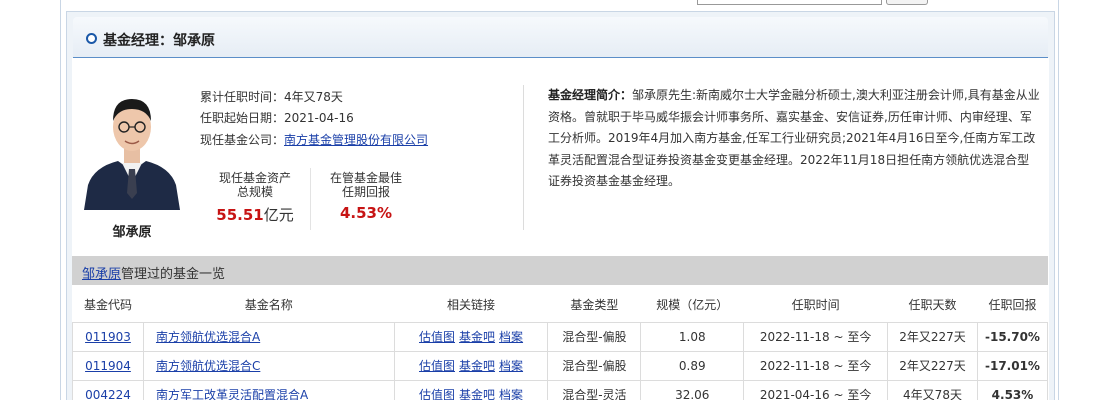  Describe the element at coordinates (365, 192) in the screenshot. I see `best-return-label-line2: 任期回报` at that location.